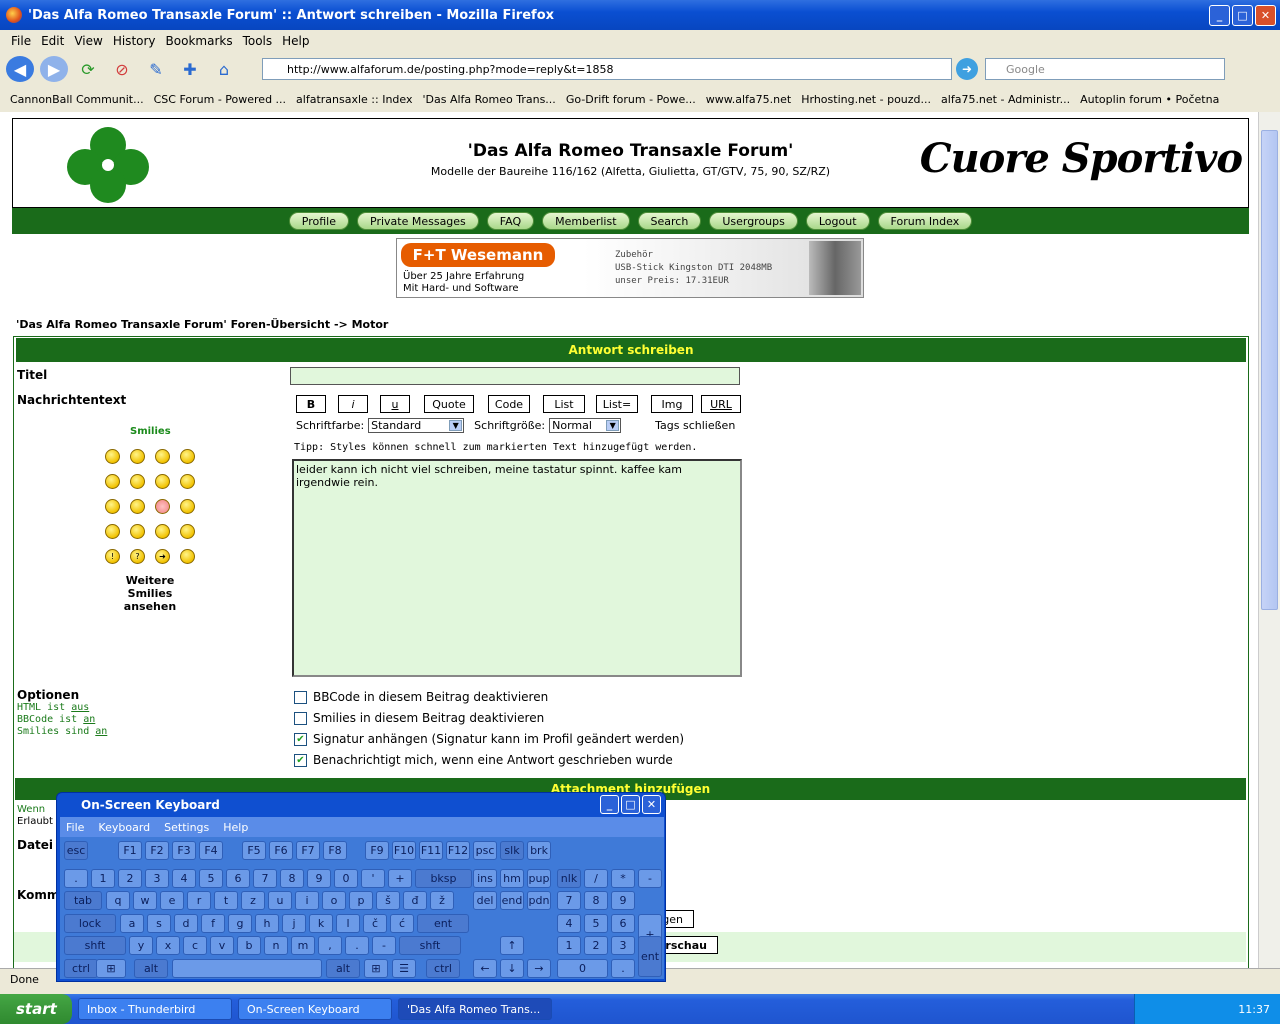 Image resolution: width=1280 pixels, height=1024 pixels. Describe the element at coordinates (569, 923) in the screenshot. I see `key-4: 4` at that location.